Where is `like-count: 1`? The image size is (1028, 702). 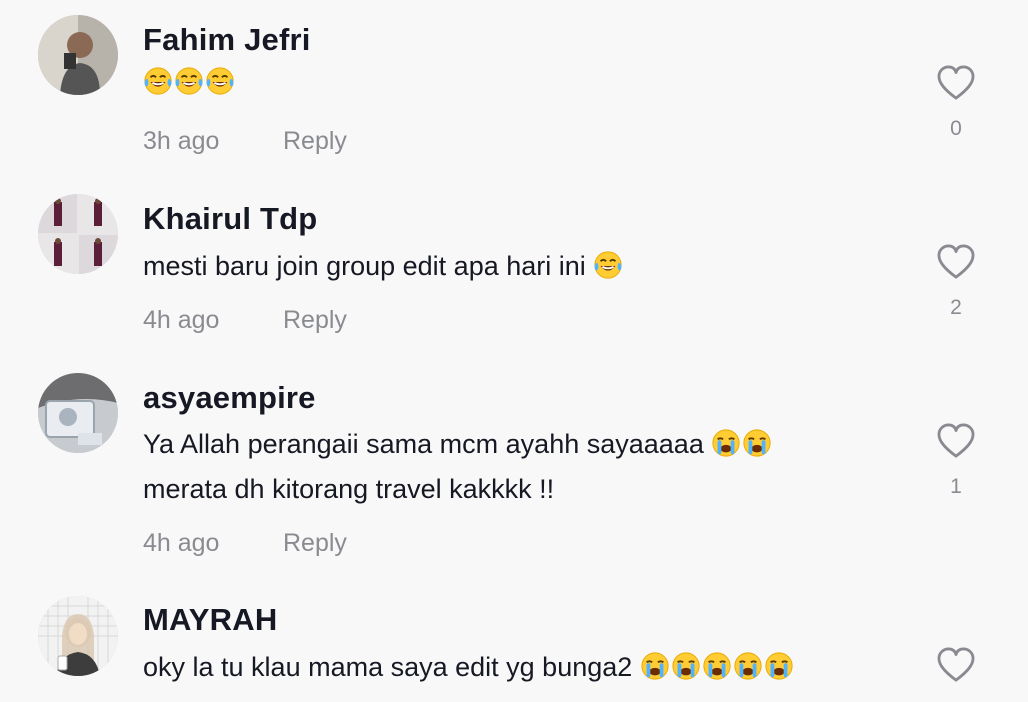 like-count: 1 is located at coordinates (956, 486).